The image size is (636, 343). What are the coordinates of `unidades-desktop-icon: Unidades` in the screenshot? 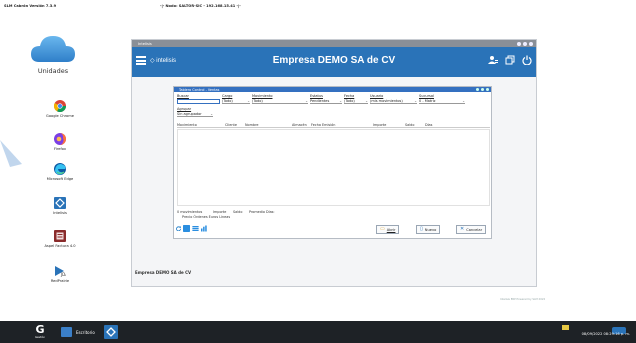 It's located at (53, 54).